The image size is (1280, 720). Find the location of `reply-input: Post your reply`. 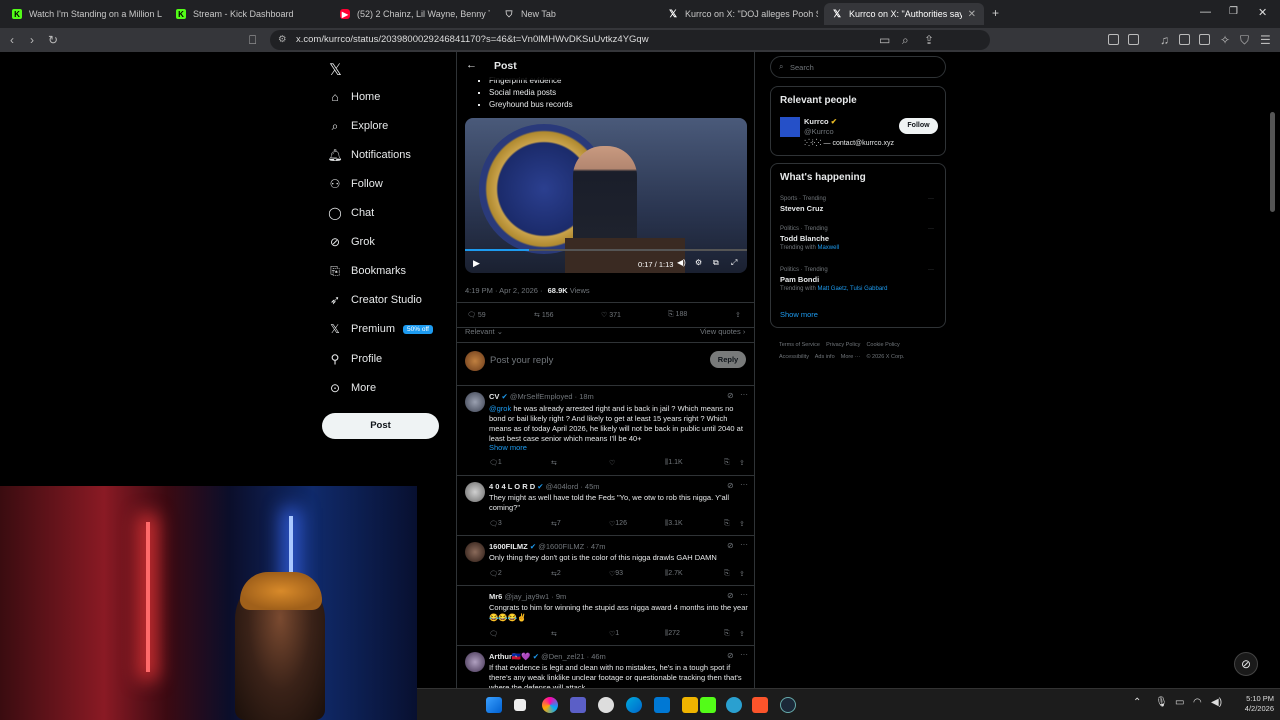

reply-input: Post your reply is located at coordinates (521, 360).